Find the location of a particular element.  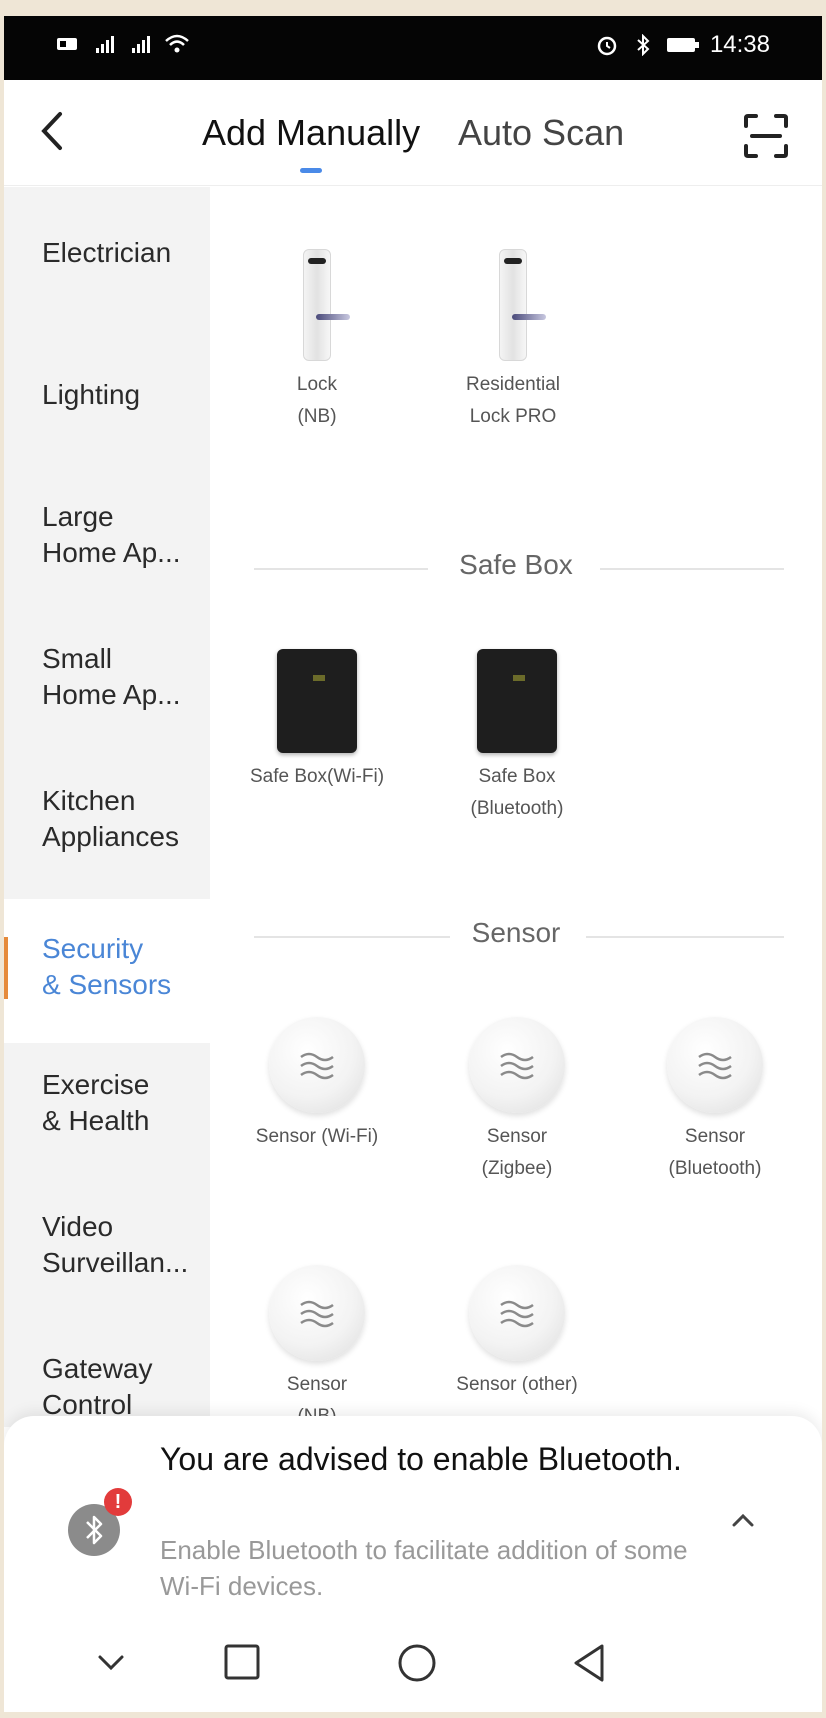

sidebar-item-exercise-health: Exercise & Health is located at coordinates (127, 1103).